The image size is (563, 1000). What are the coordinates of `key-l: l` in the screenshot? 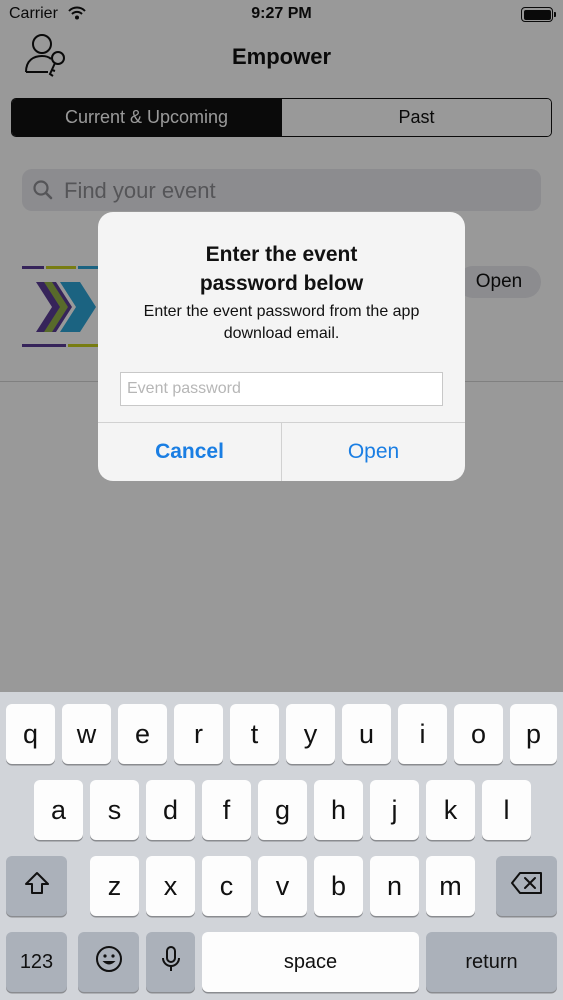 It's located at (506, 810).